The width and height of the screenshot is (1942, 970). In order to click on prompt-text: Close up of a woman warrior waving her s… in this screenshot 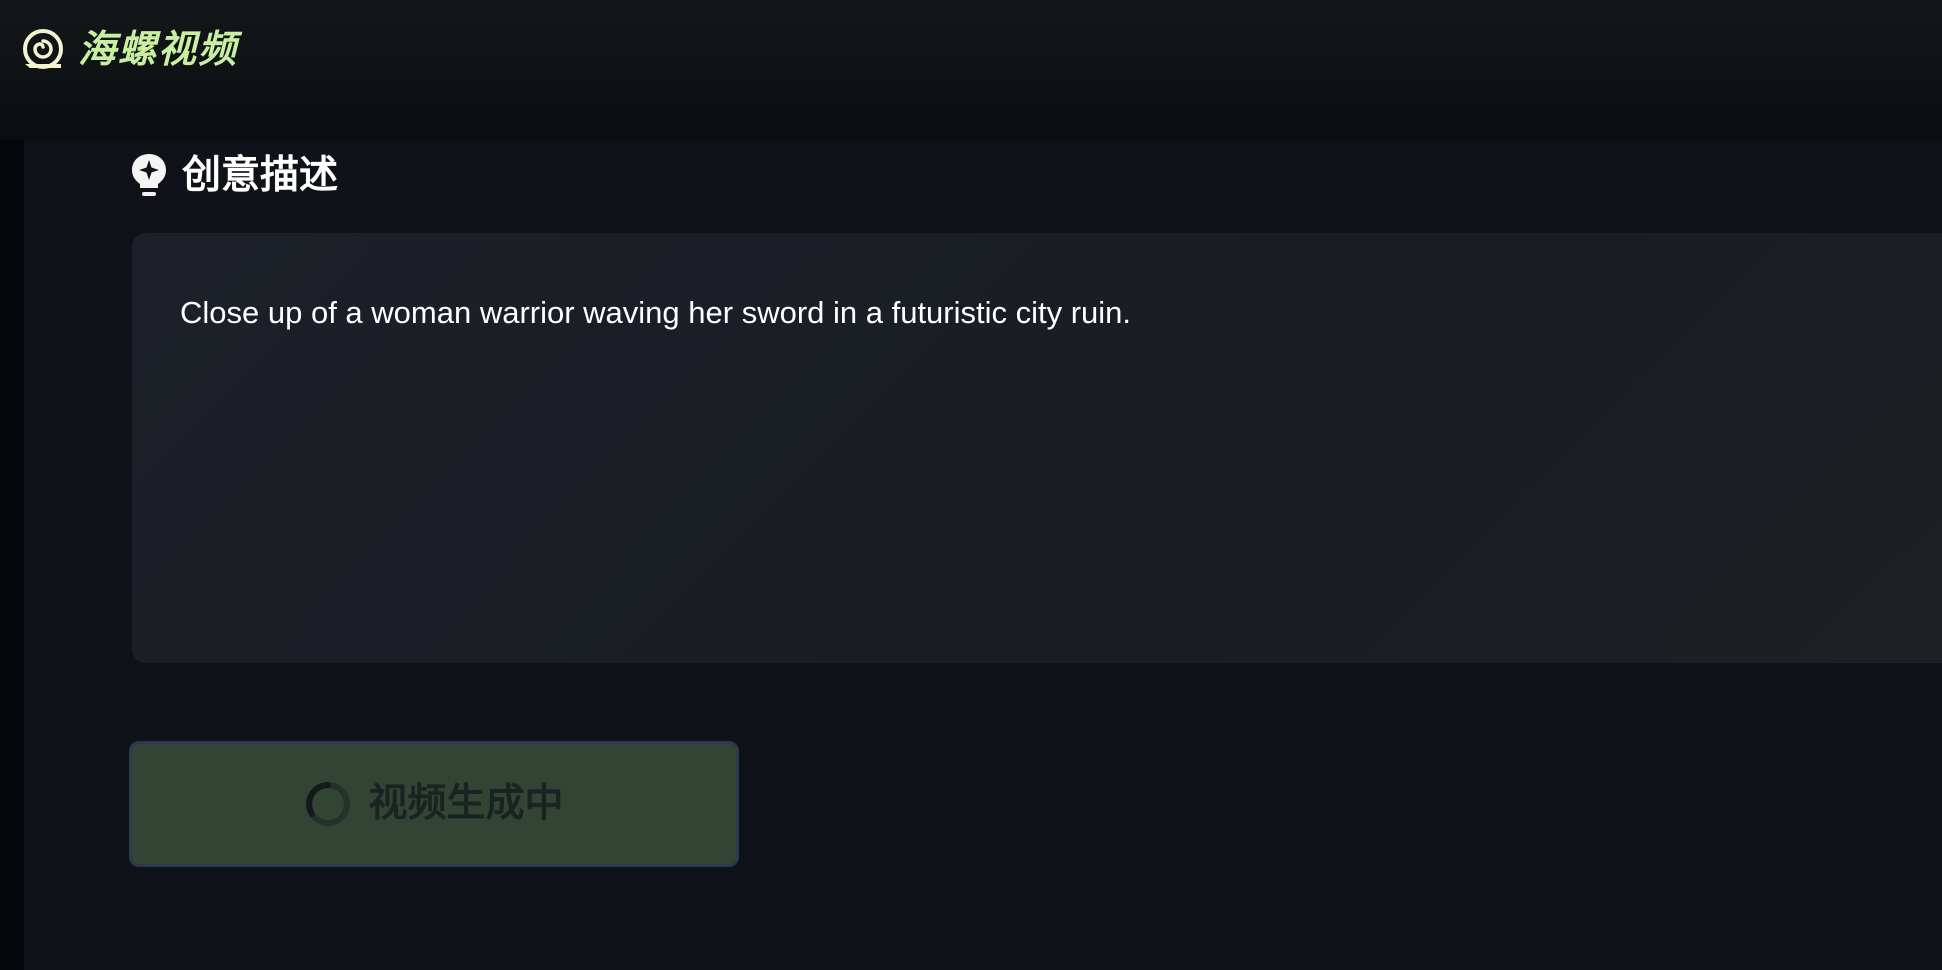, I will do `click(656, 312)`.